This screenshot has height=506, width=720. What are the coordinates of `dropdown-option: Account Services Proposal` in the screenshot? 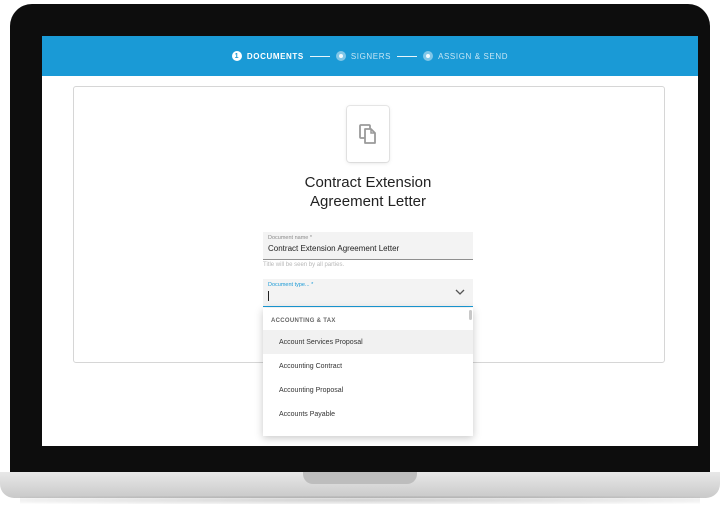 It's located at (368, 342).